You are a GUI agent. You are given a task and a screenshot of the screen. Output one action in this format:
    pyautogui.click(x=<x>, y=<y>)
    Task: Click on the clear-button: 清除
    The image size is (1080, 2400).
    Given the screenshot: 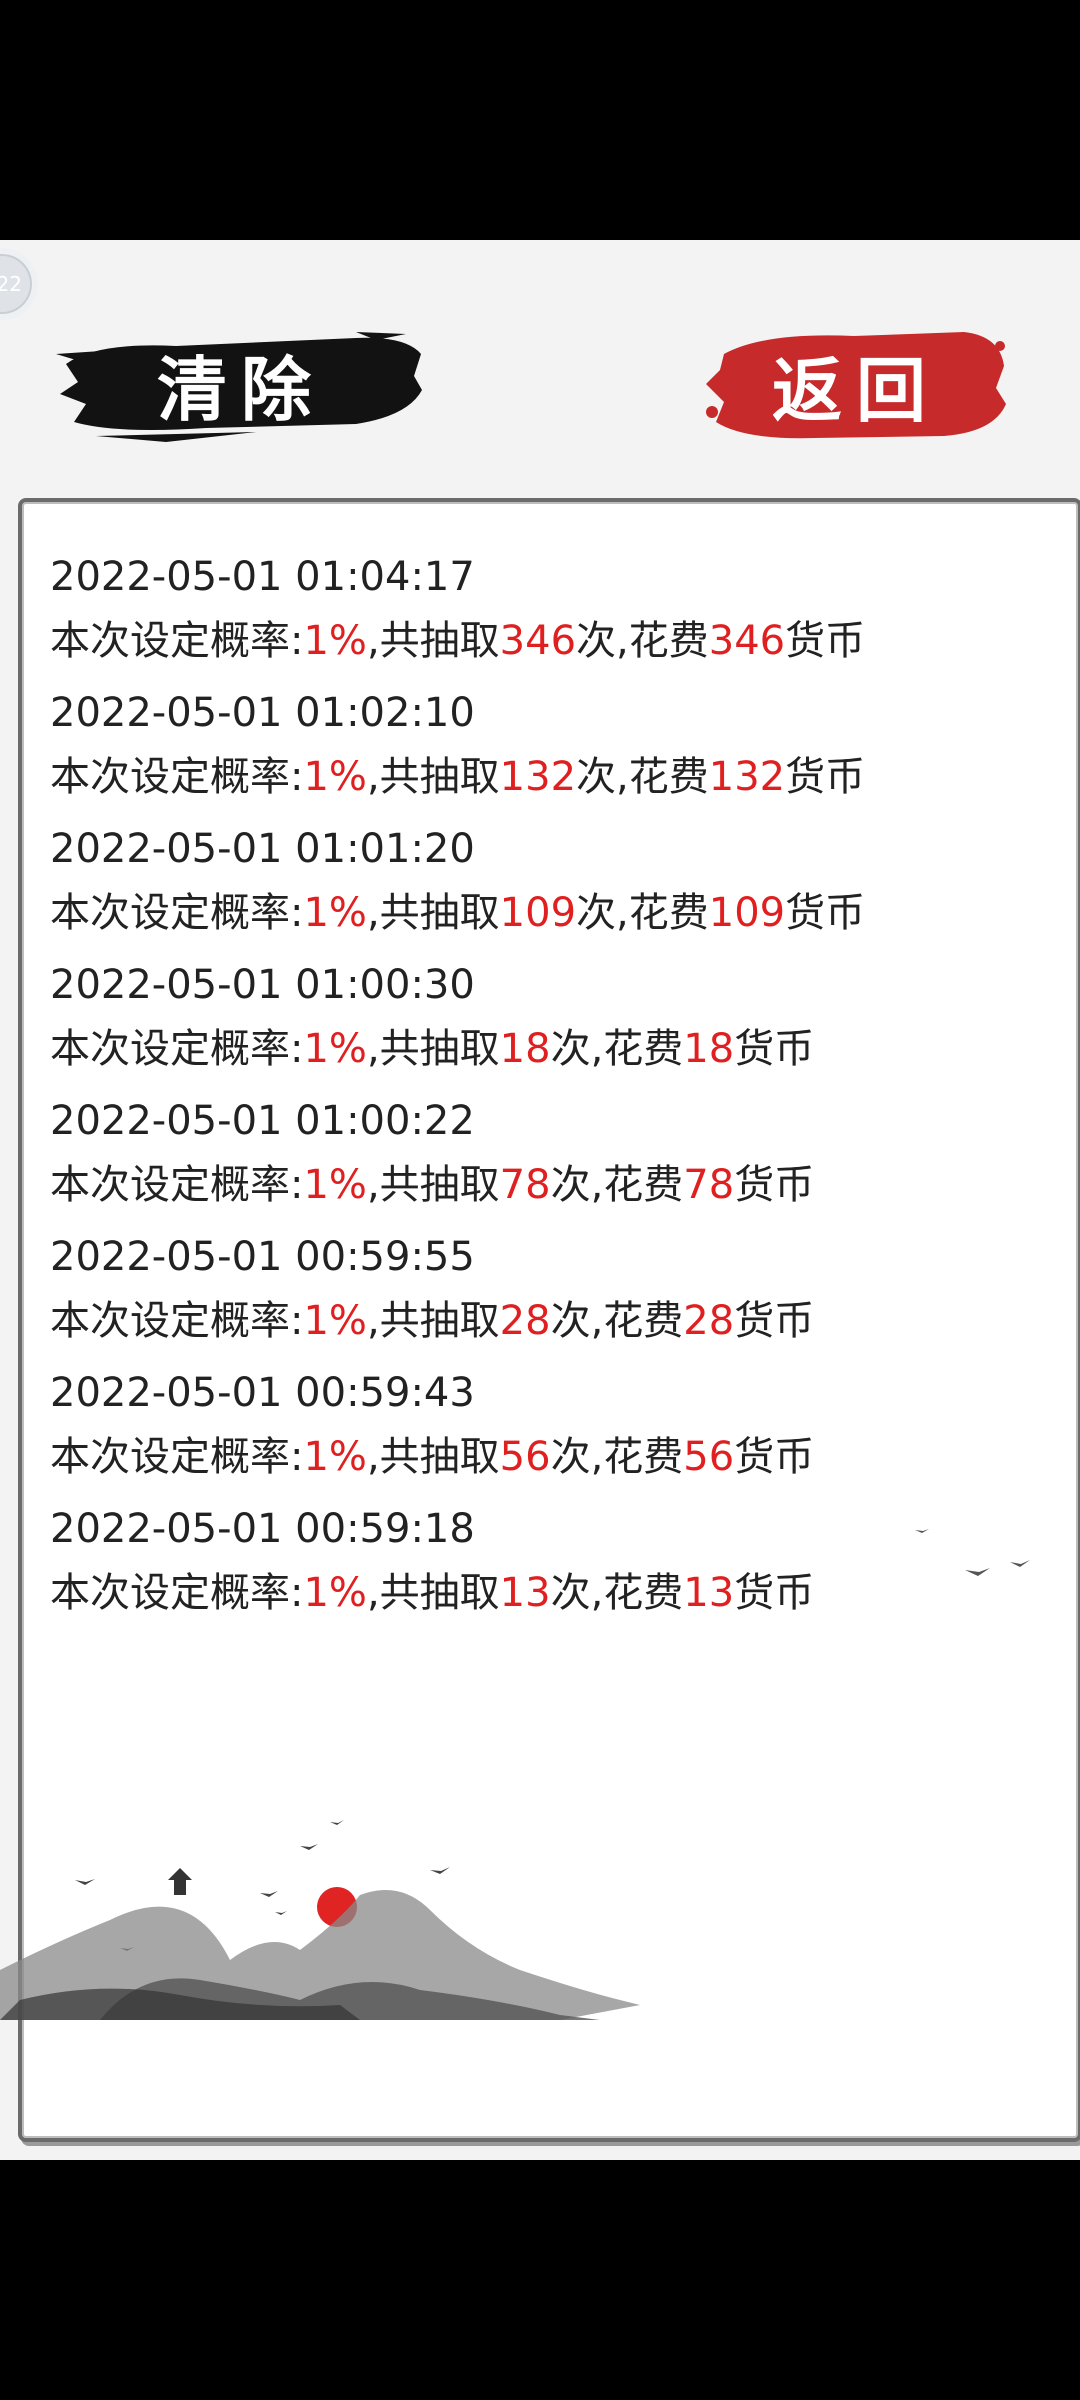 What is the action you would take?
    pyautogui.click(x=241, y=384)
    